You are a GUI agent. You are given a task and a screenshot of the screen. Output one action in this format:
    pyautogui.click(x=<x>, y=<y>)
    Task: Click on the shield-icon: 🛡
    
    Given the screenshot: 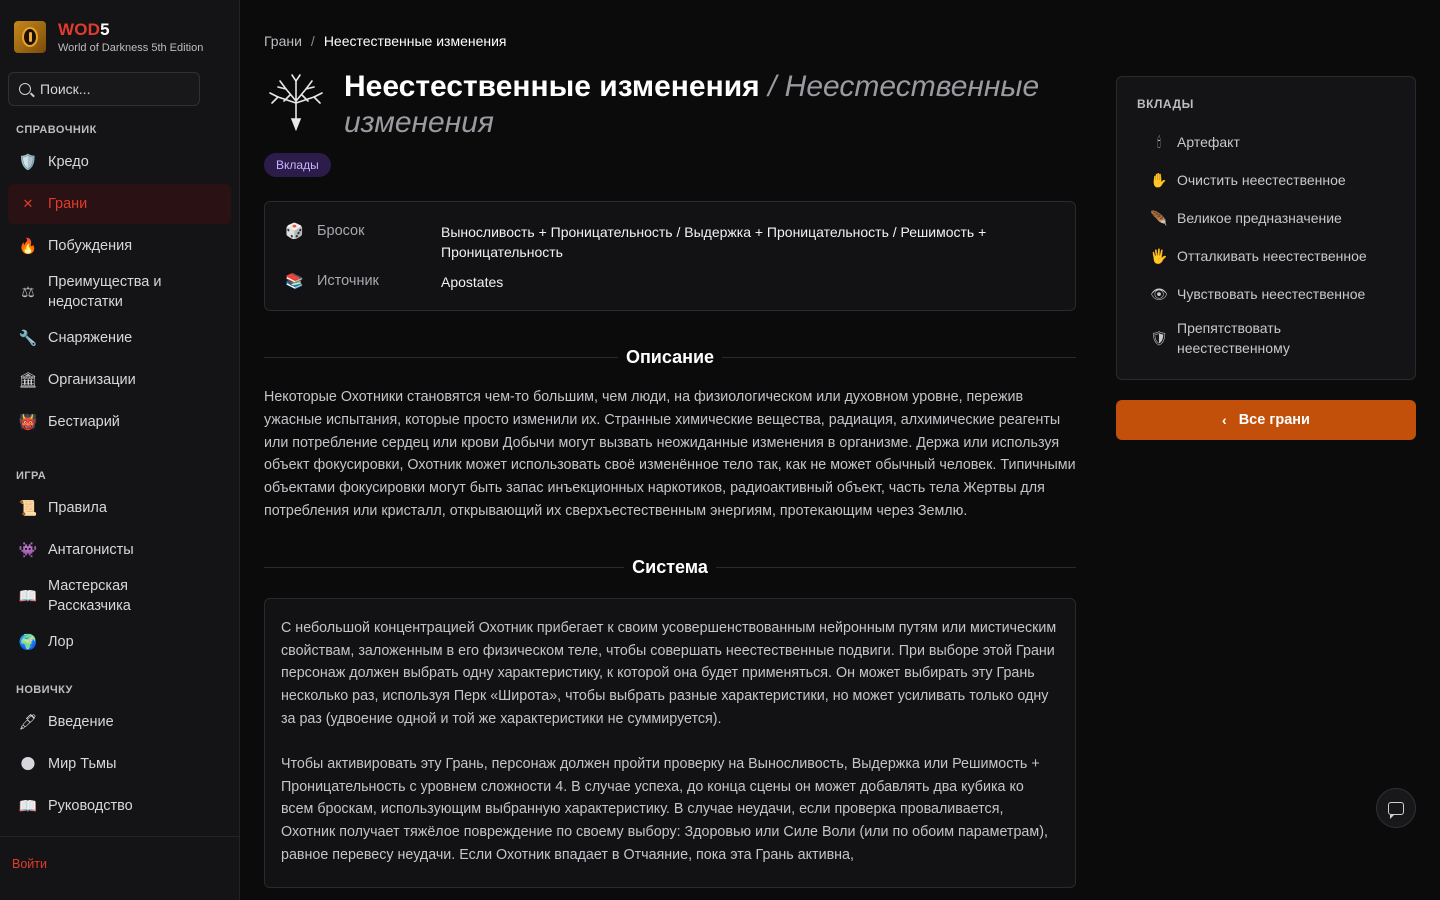 What is the action you would take?
    pyautogui.click(x=1159, y=338)
    